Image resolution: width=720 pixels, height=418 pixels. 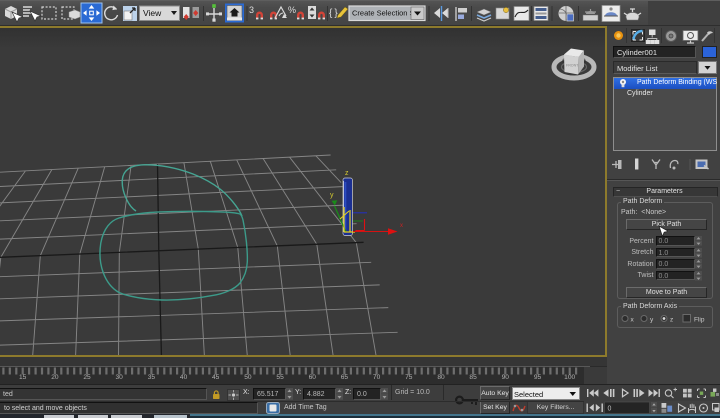 I want to click on svg-text: 0, so click(x=610, y=408).